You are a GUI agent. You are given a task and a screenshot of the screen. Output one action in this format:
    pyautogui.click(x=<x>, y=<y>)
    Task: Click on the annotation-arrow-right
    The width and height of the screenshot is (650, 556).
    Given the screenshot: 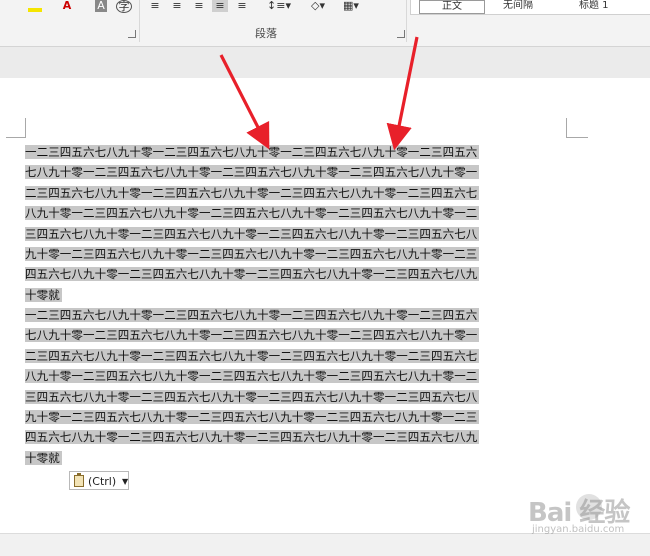 What is the action you would take?
    pyautogui.click(x=402, y=93)
    